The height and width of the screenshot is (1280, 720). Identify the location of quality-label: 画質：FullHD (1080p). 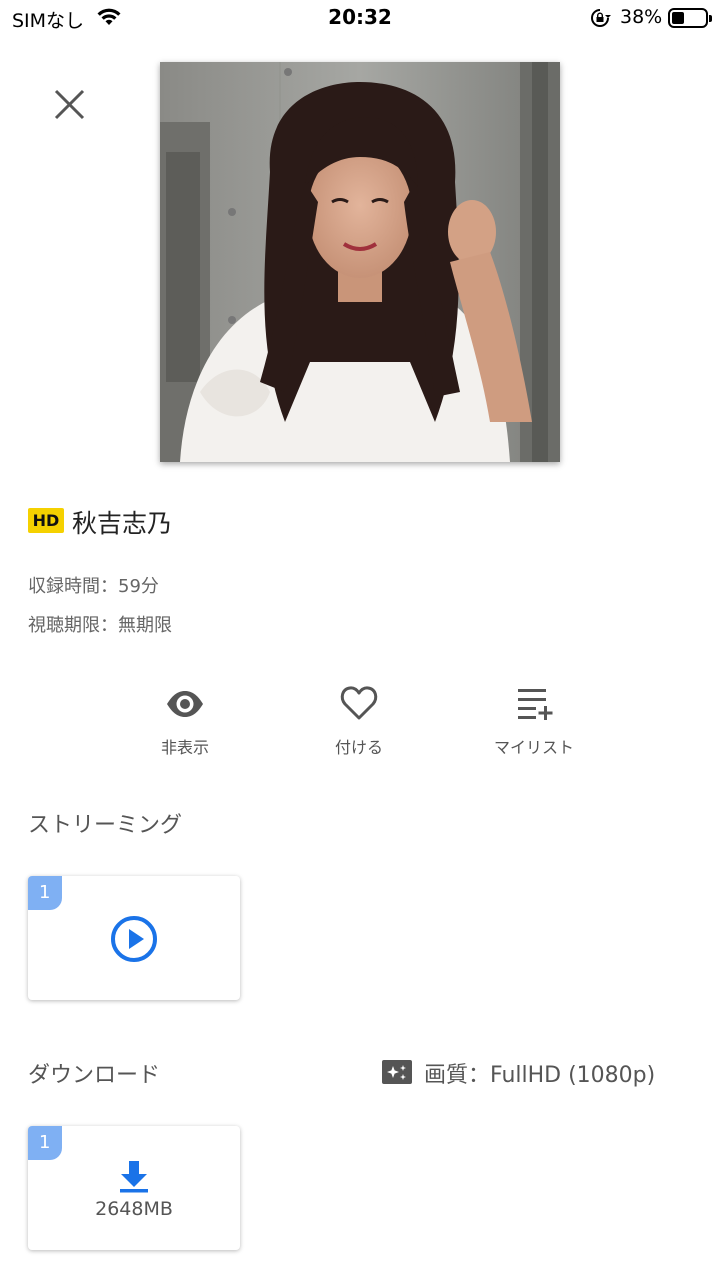
(539, 1073).